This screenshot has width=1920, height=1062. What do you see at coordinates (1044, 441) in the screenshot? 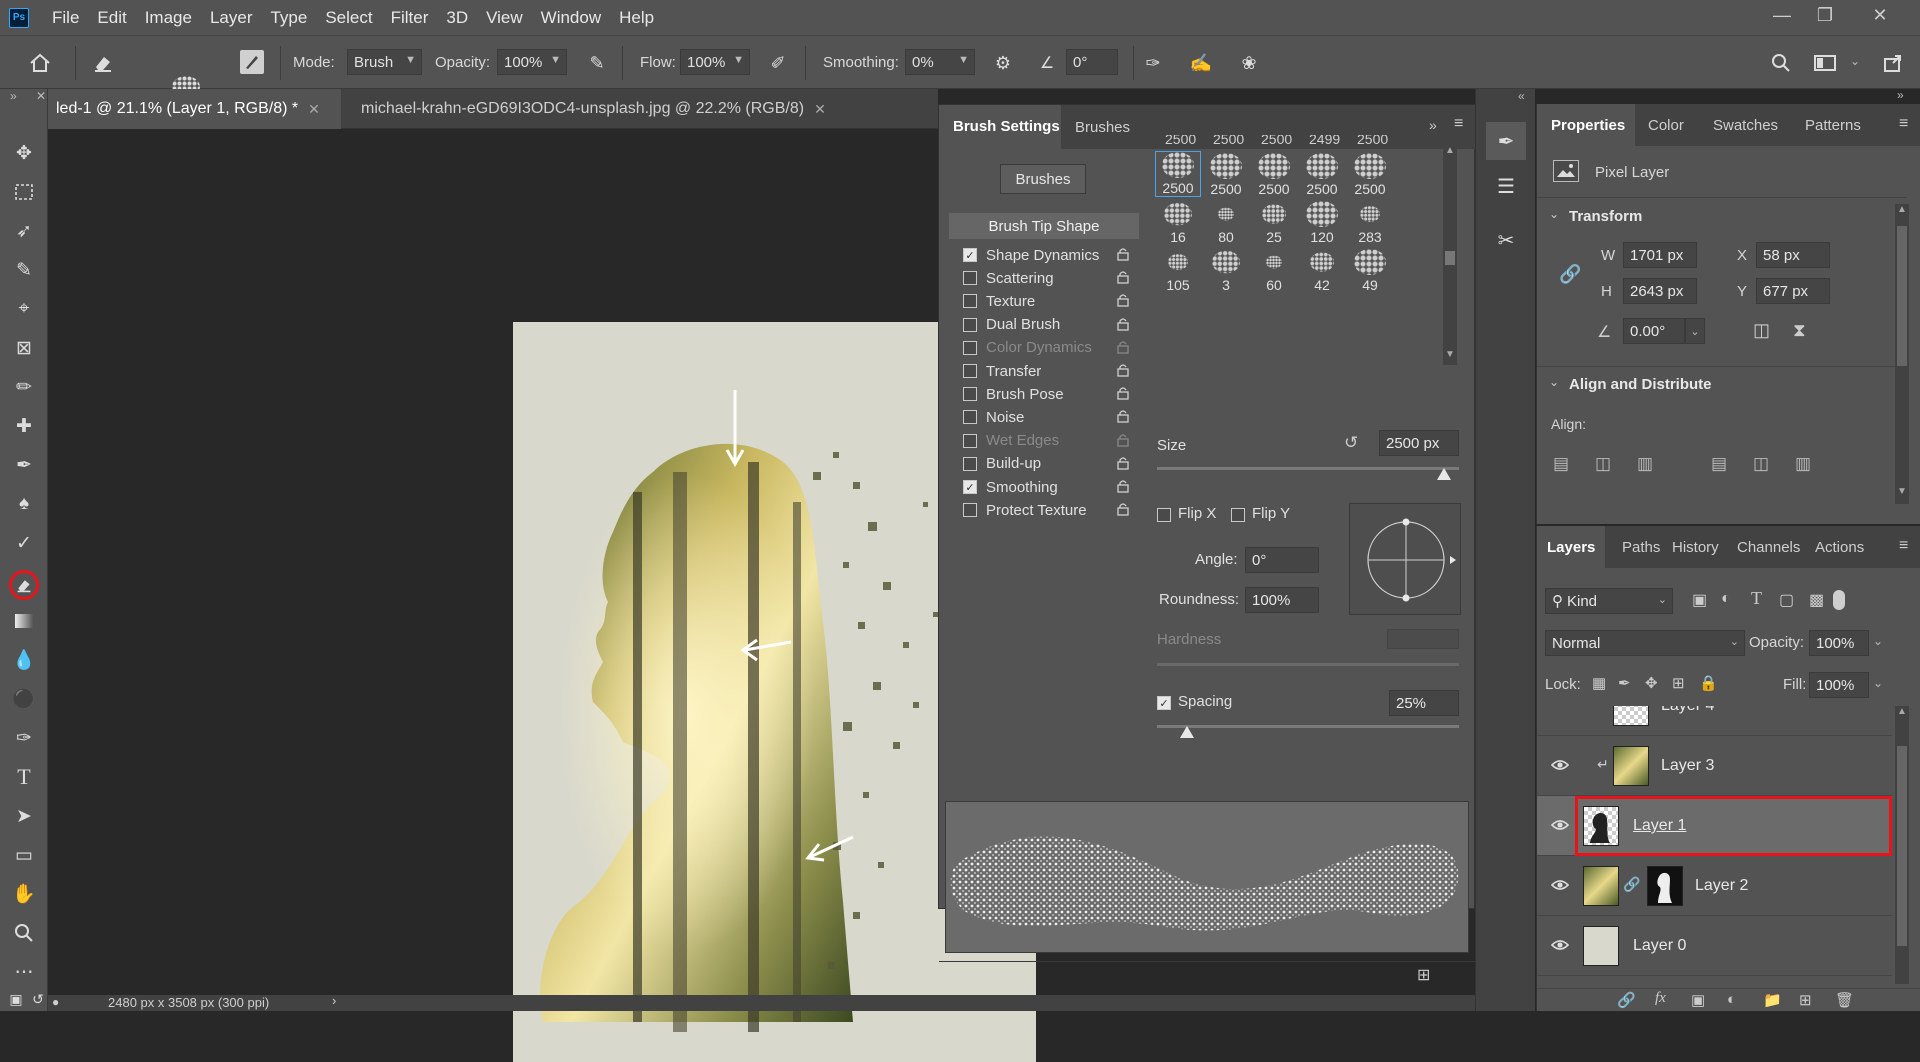
I see `brush-setting-item: Wet Edges` at bounding box center [1044, 441].